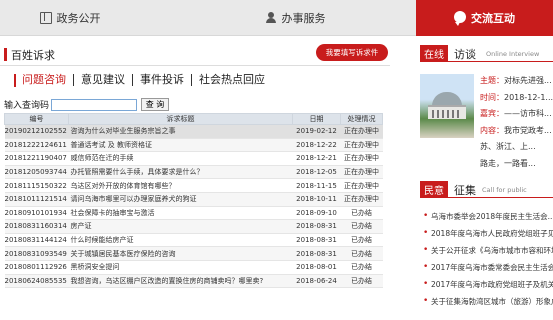 This screenshot has height=320, width=553. I want to click on table-row: 20180801112926 黑桥洞安全提问 2018-08-01 已办结, so click(193, 267).